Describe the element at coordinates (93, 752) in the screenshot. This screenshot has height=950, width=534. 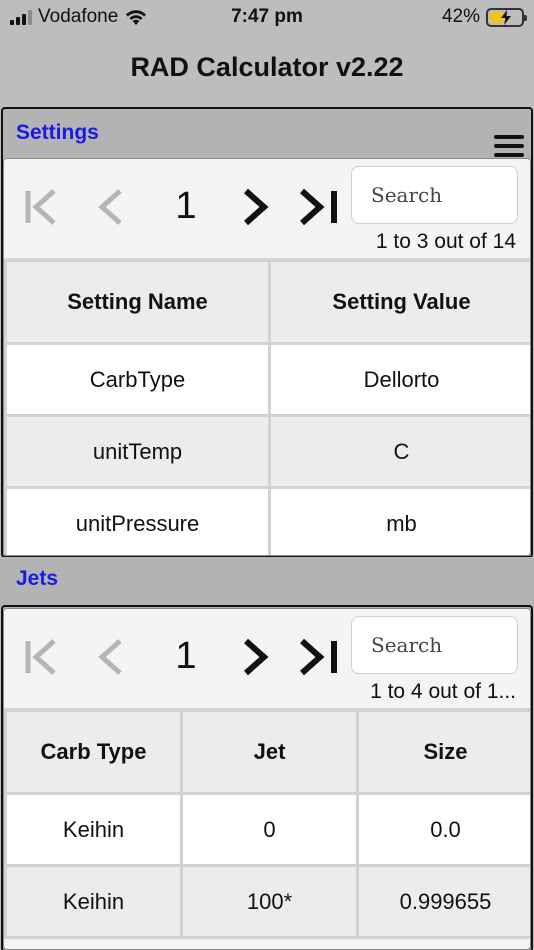
I see `column-header: Carb Type` at that location.